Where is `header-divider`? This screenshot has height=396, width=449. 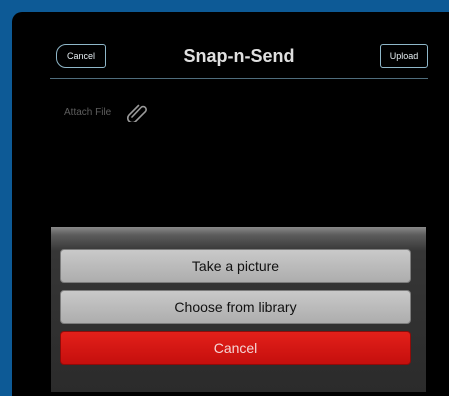
header-divider is located at coordinates (239, 78).